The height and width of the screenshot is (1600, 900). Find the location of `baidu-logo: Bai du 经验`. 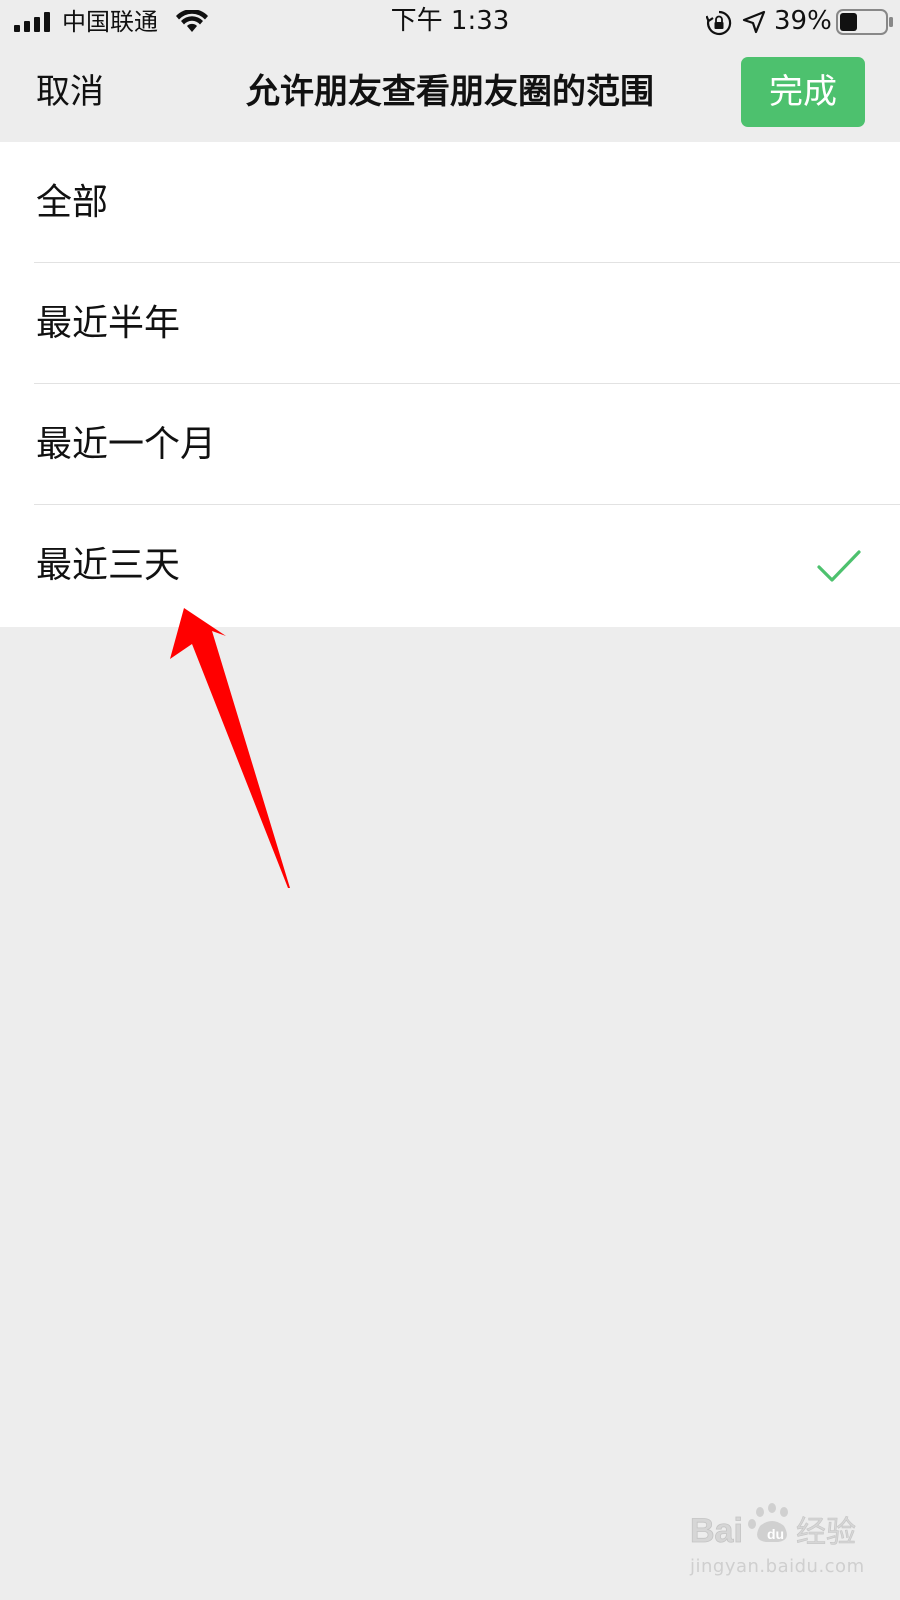

baidu-logo: Bai du 经验 is located at coordinates (773, 1526).